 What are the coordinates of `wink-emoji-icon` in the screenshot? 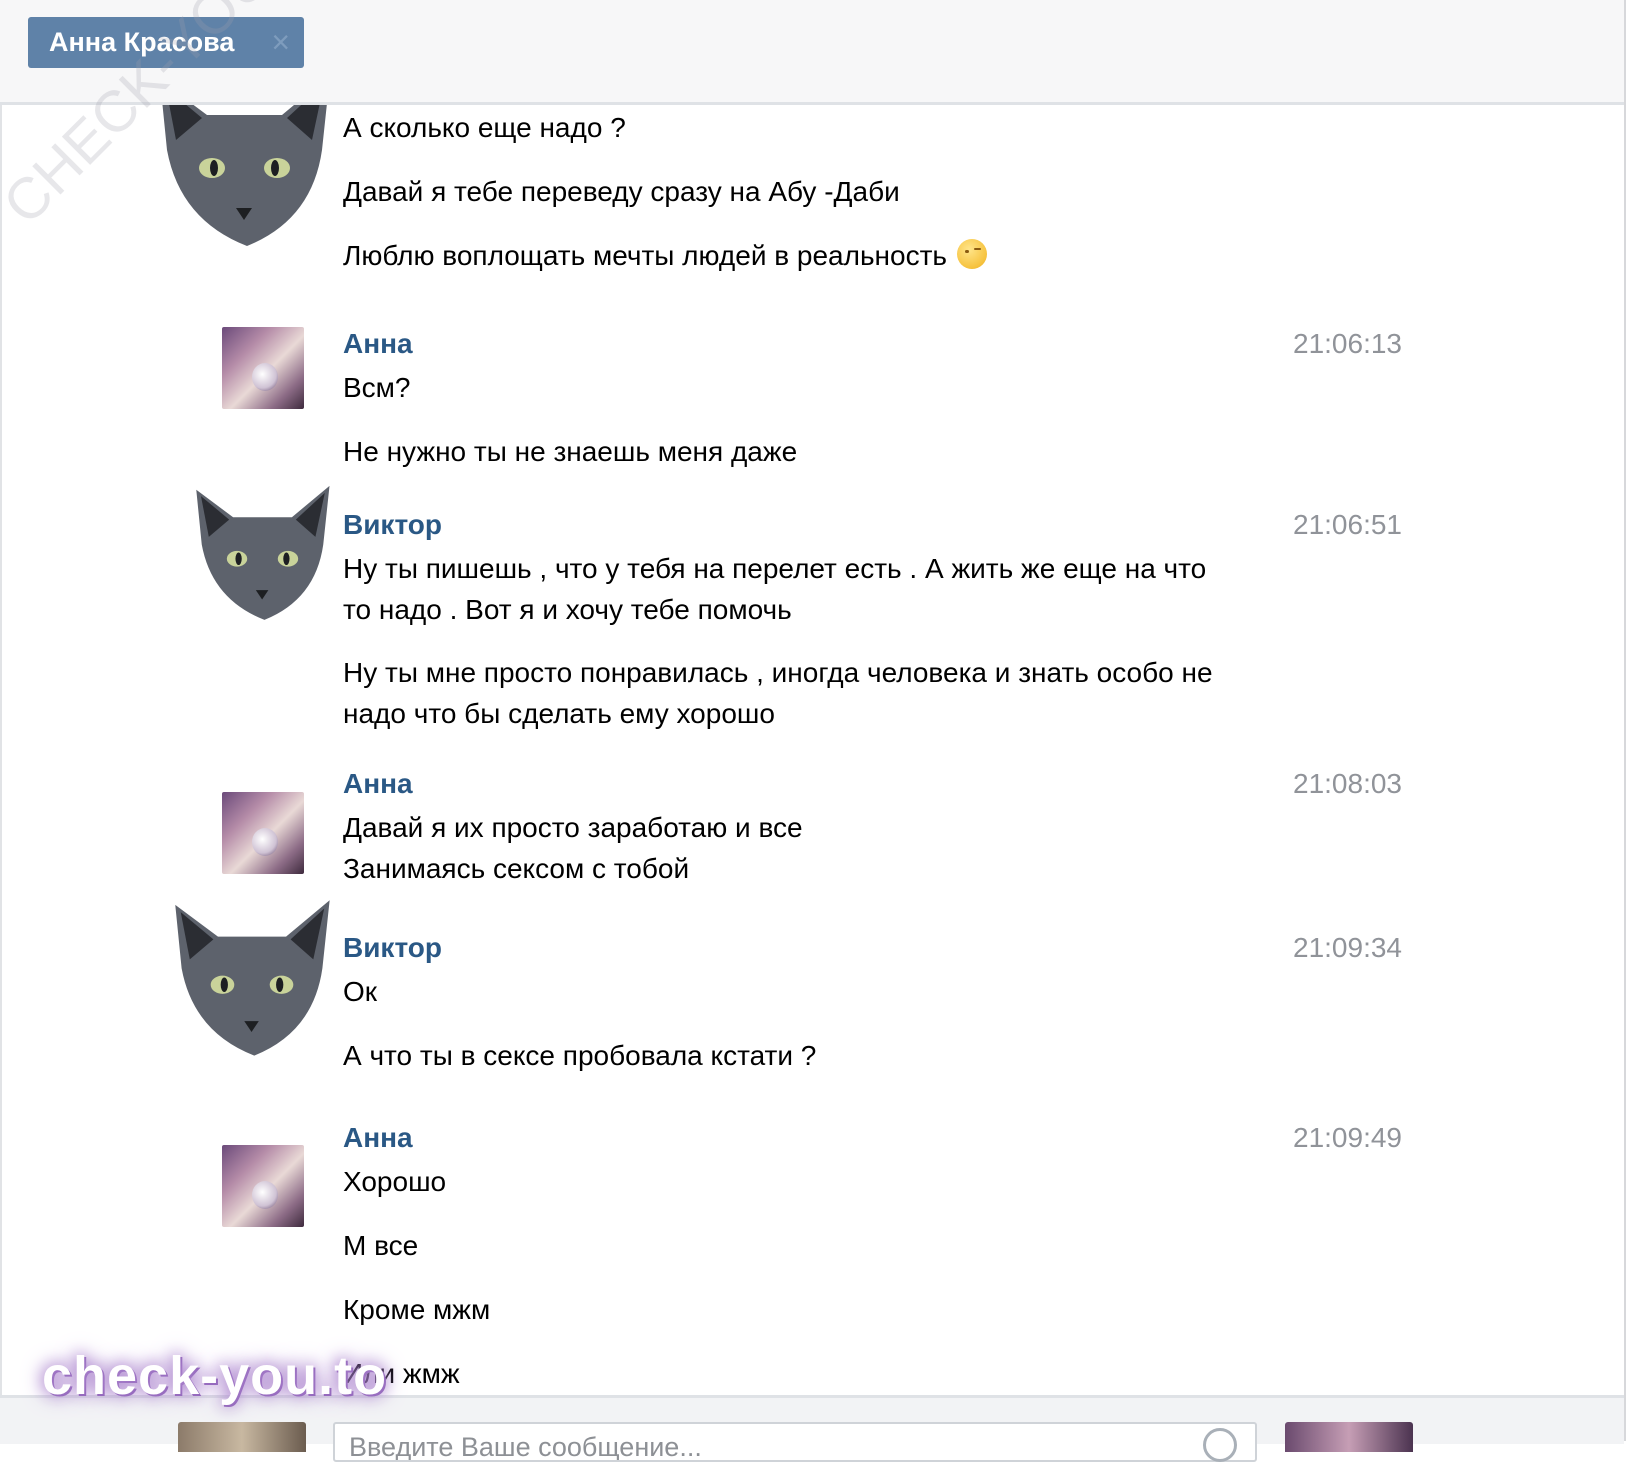 It's located at (971, 254).